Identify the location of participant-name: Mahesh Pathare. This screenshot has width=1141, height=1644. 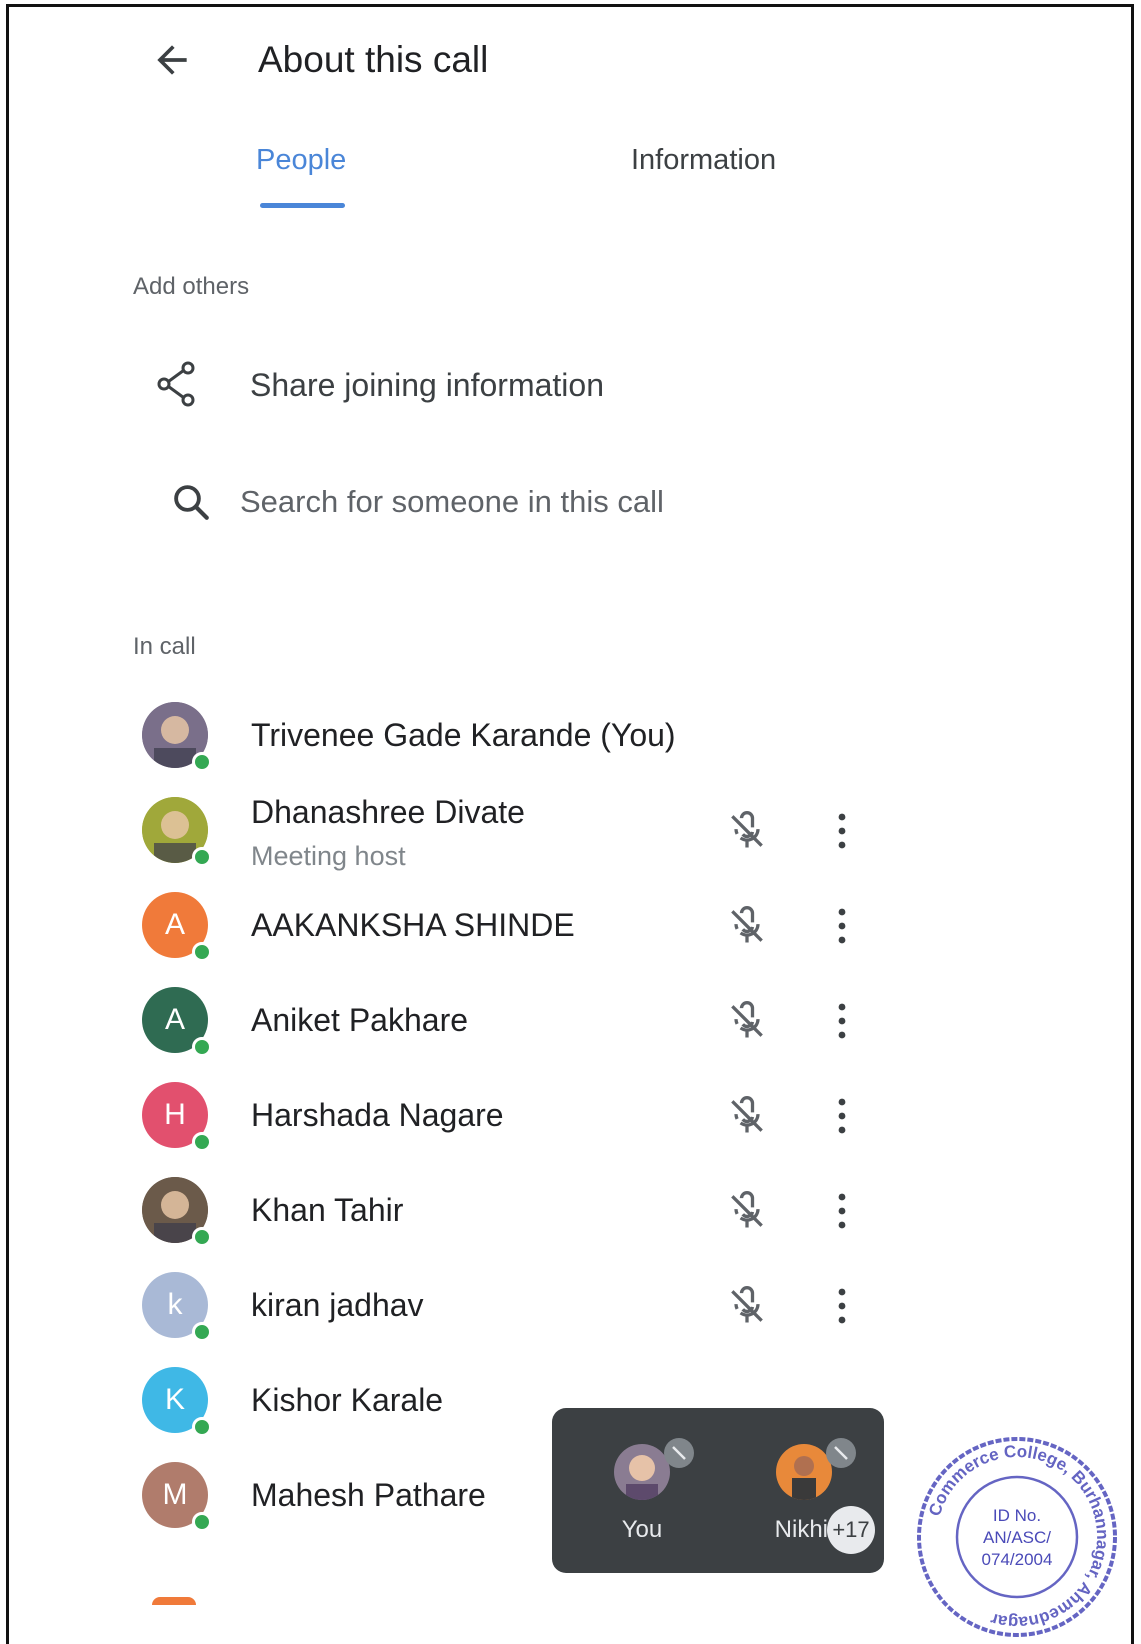
(368, 1495).